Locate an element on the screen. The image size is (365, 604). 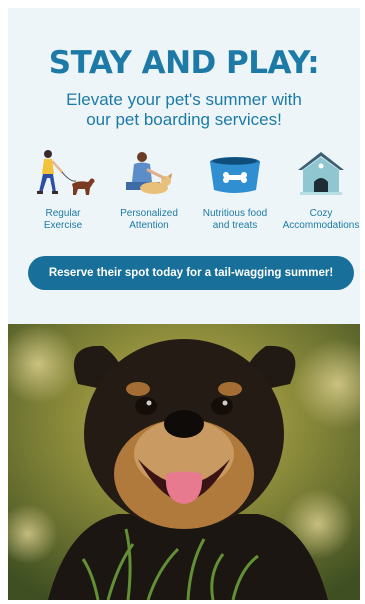
feature-label-line-2: and treats is located at coordinates (235, 225).